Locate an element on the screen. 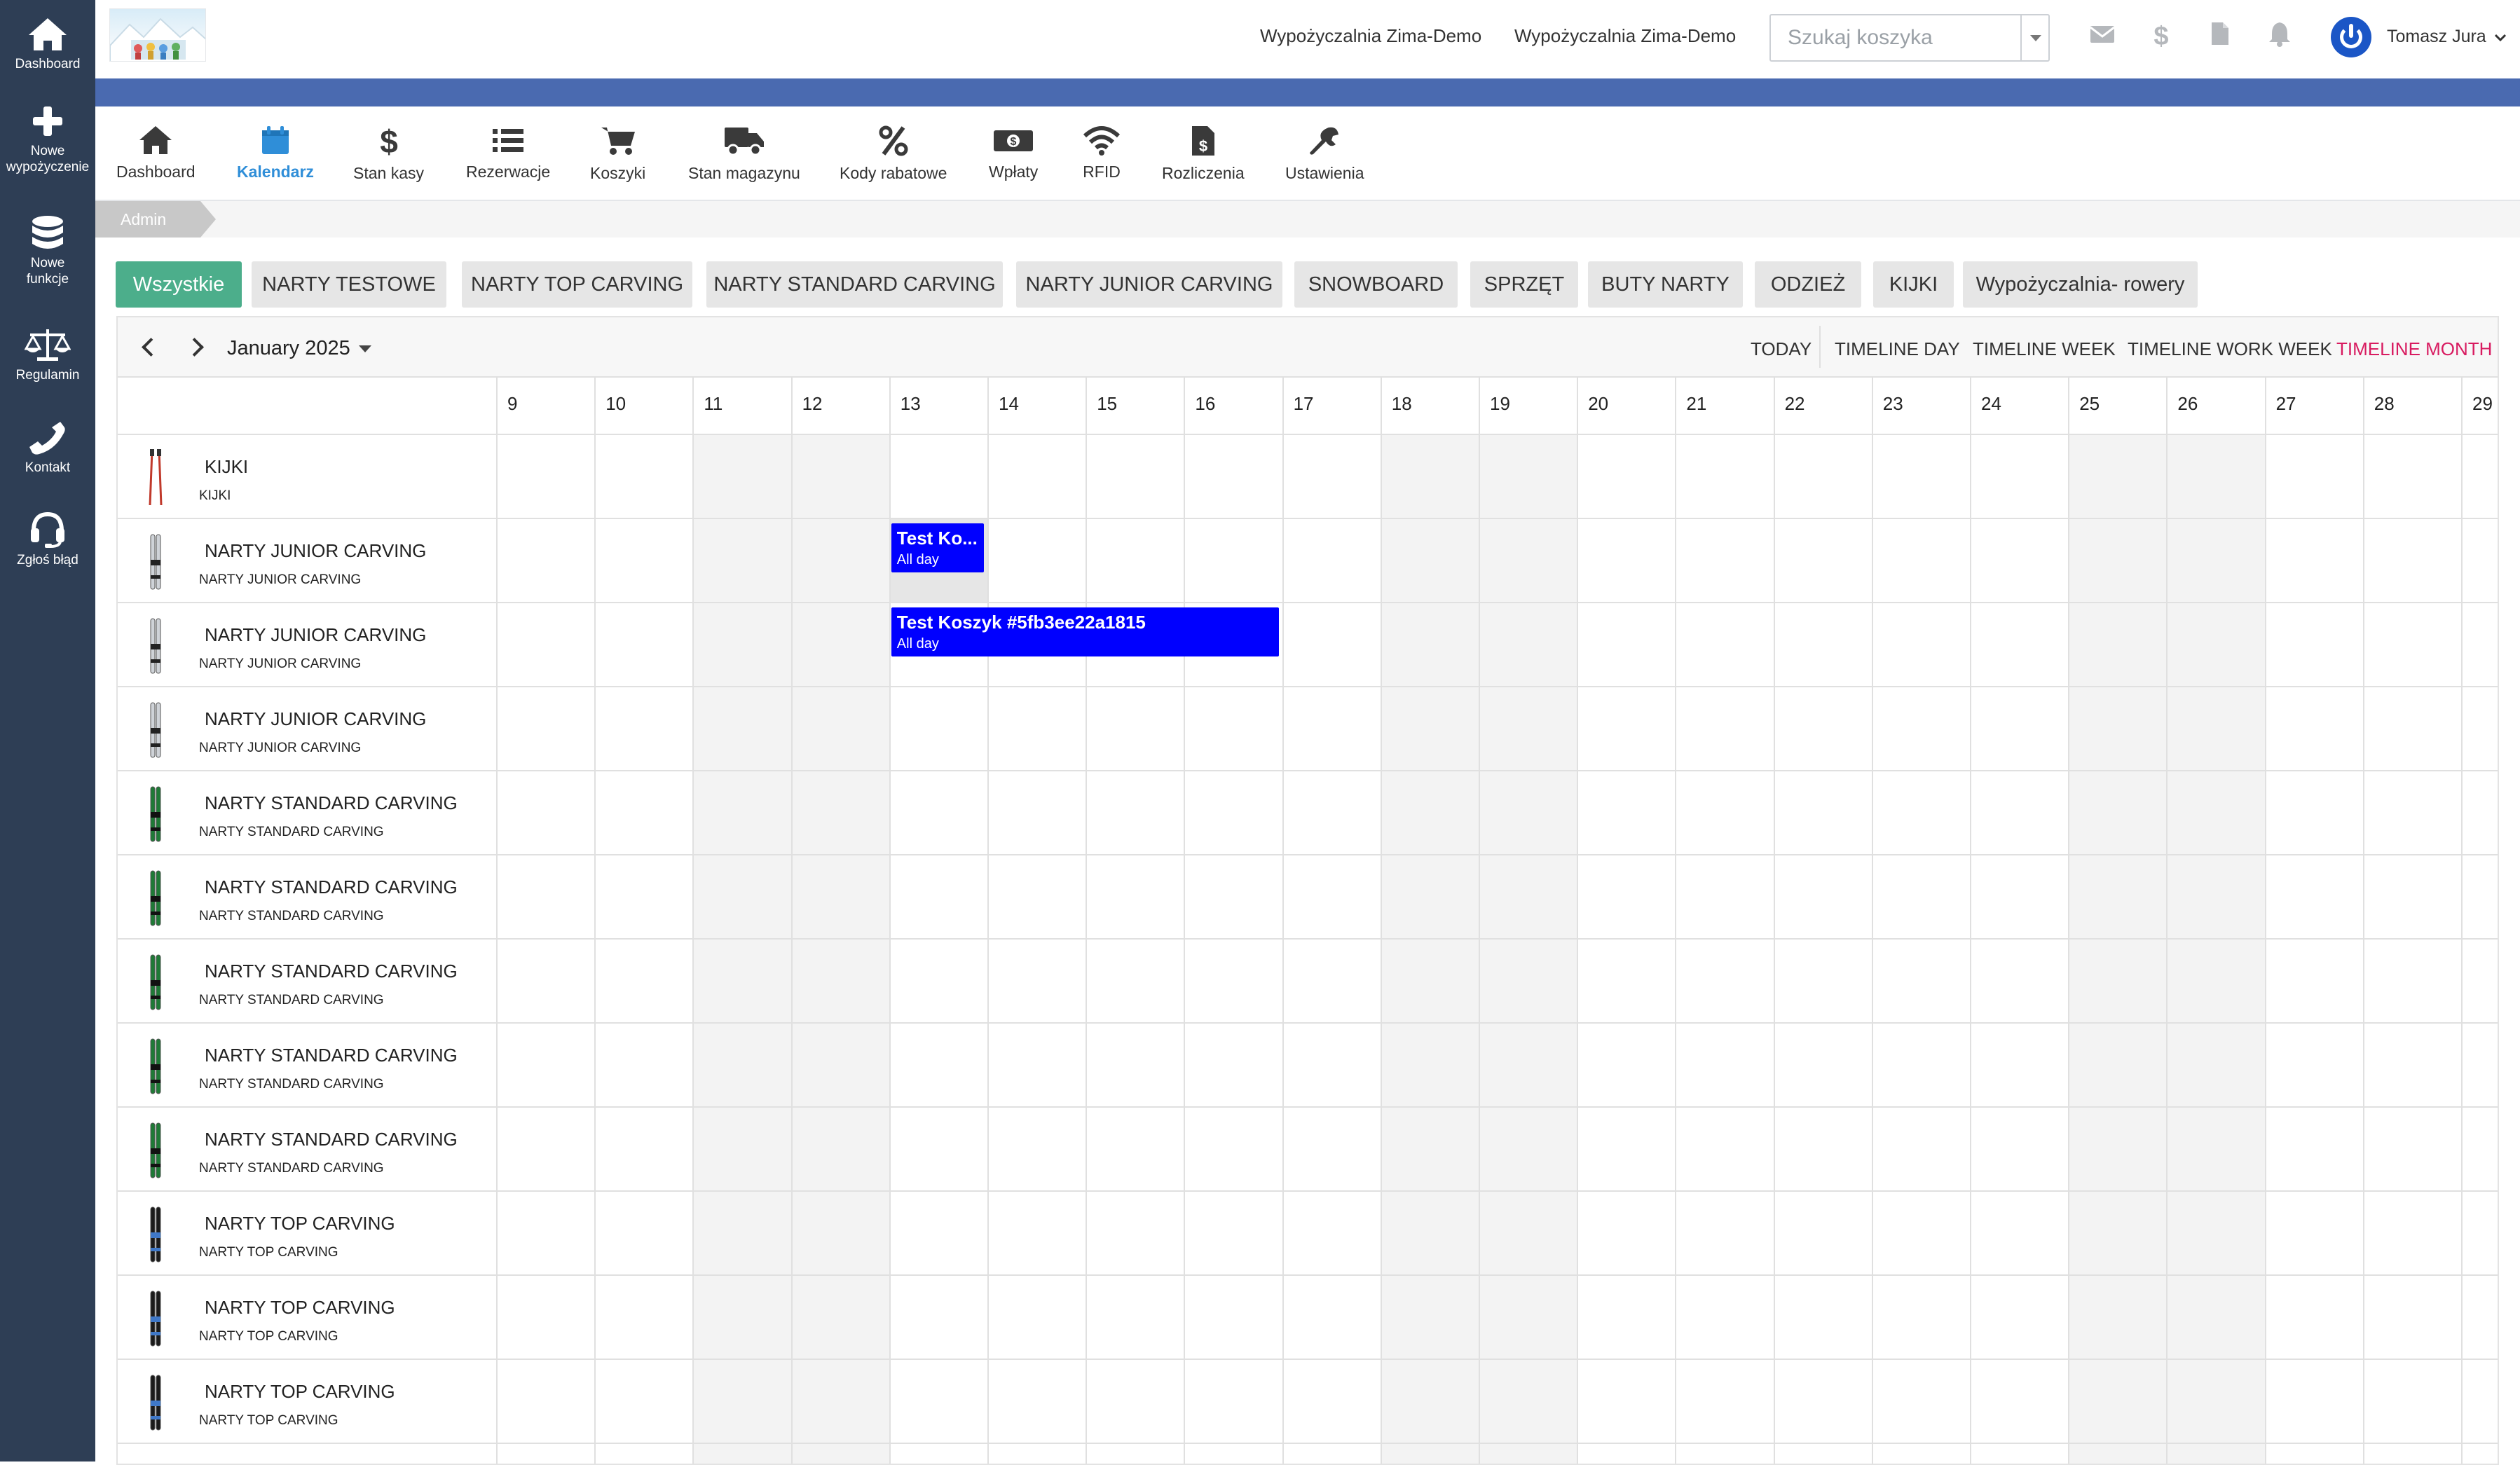 The image size is (2520, 1465). ski-poles-icon is located at coordinates (156, 477).